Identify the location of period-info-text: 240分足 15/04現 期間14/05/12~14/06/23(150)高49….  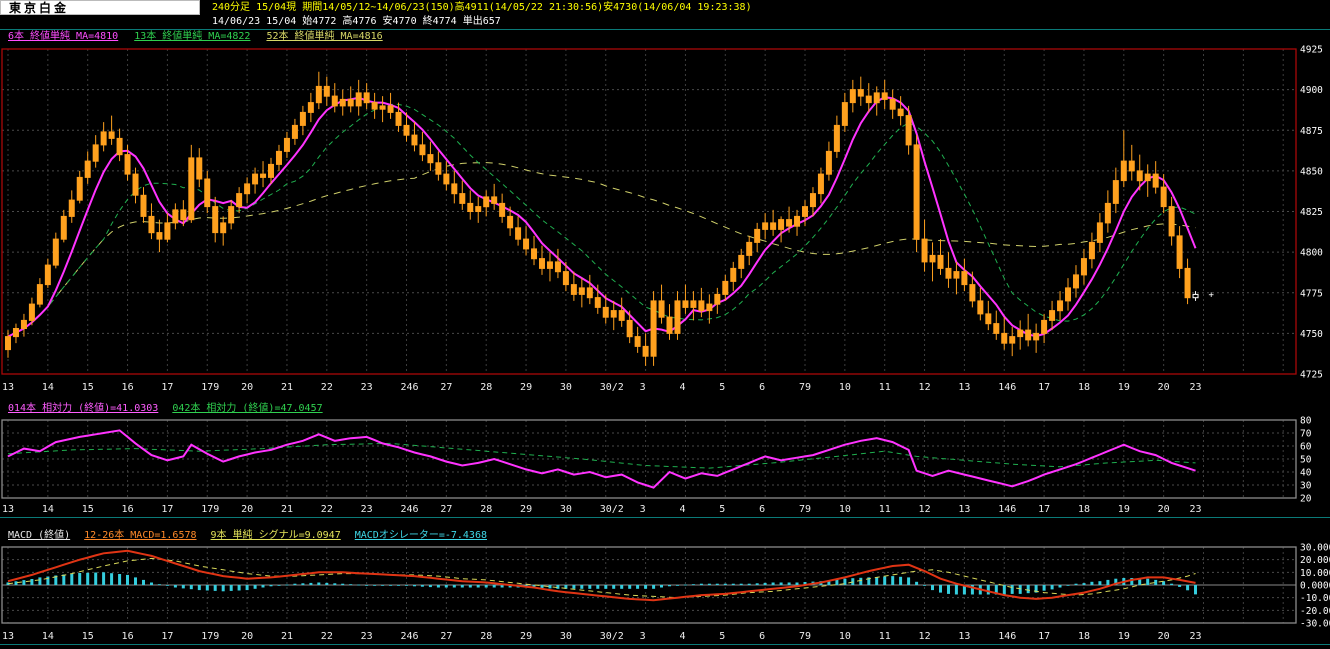
(482, 7).